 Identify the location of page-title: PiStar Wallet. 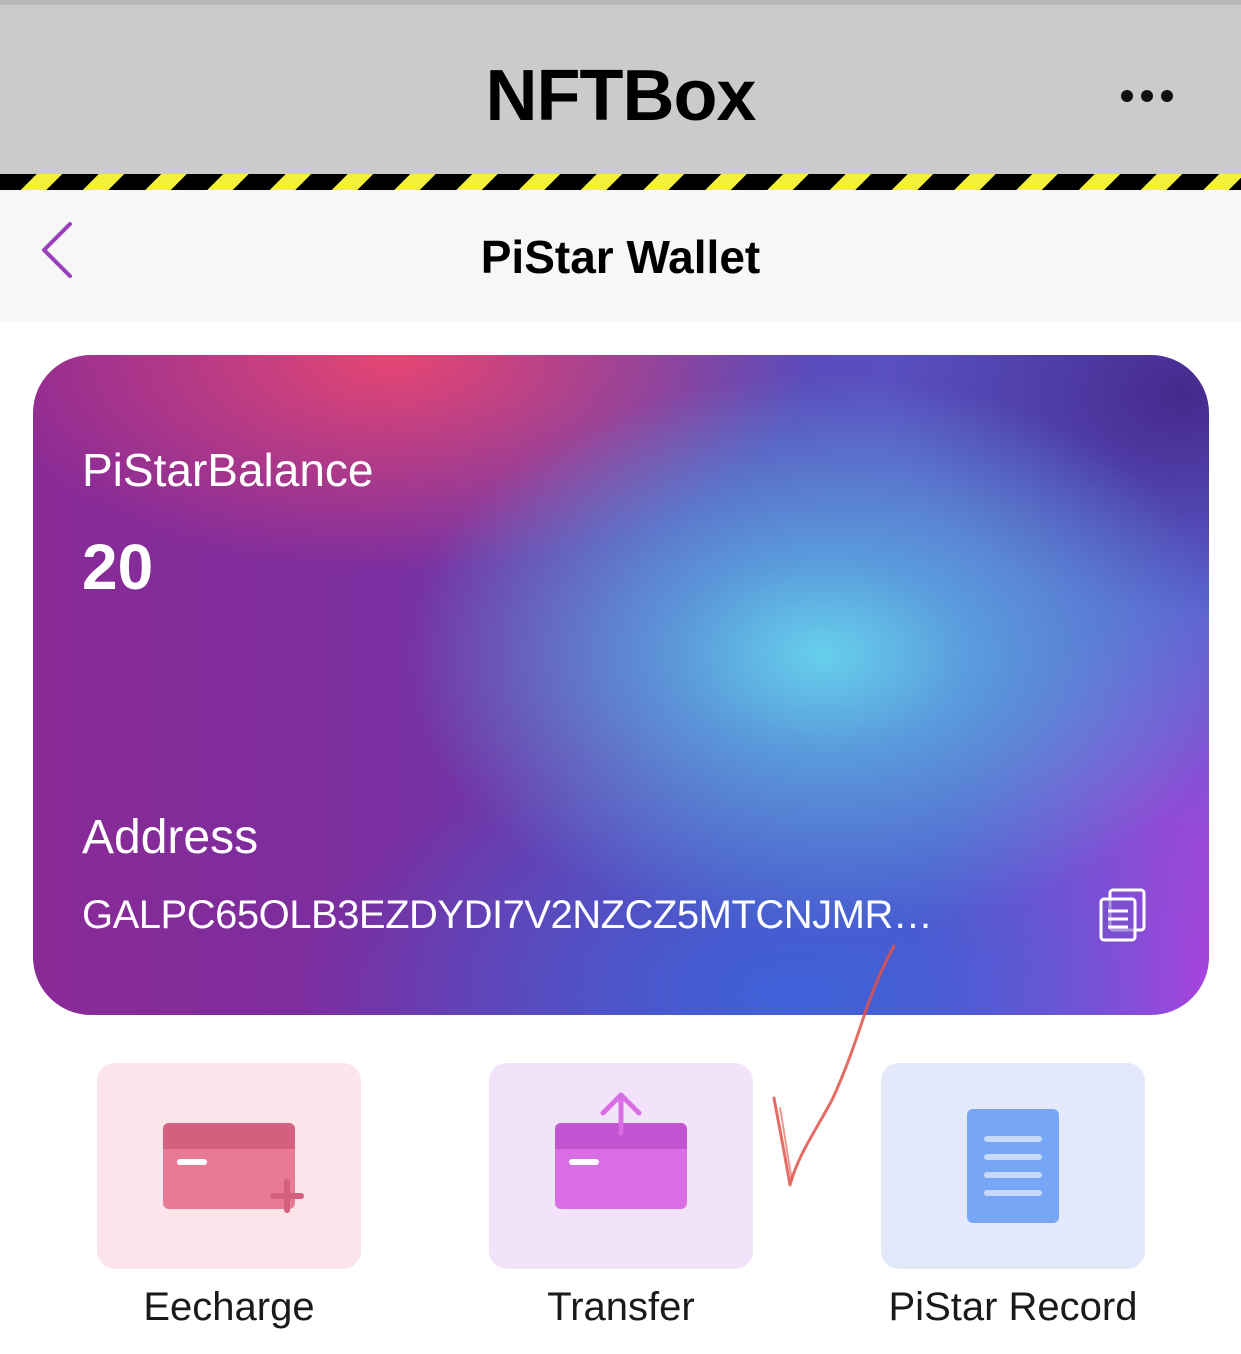
(620, 257).